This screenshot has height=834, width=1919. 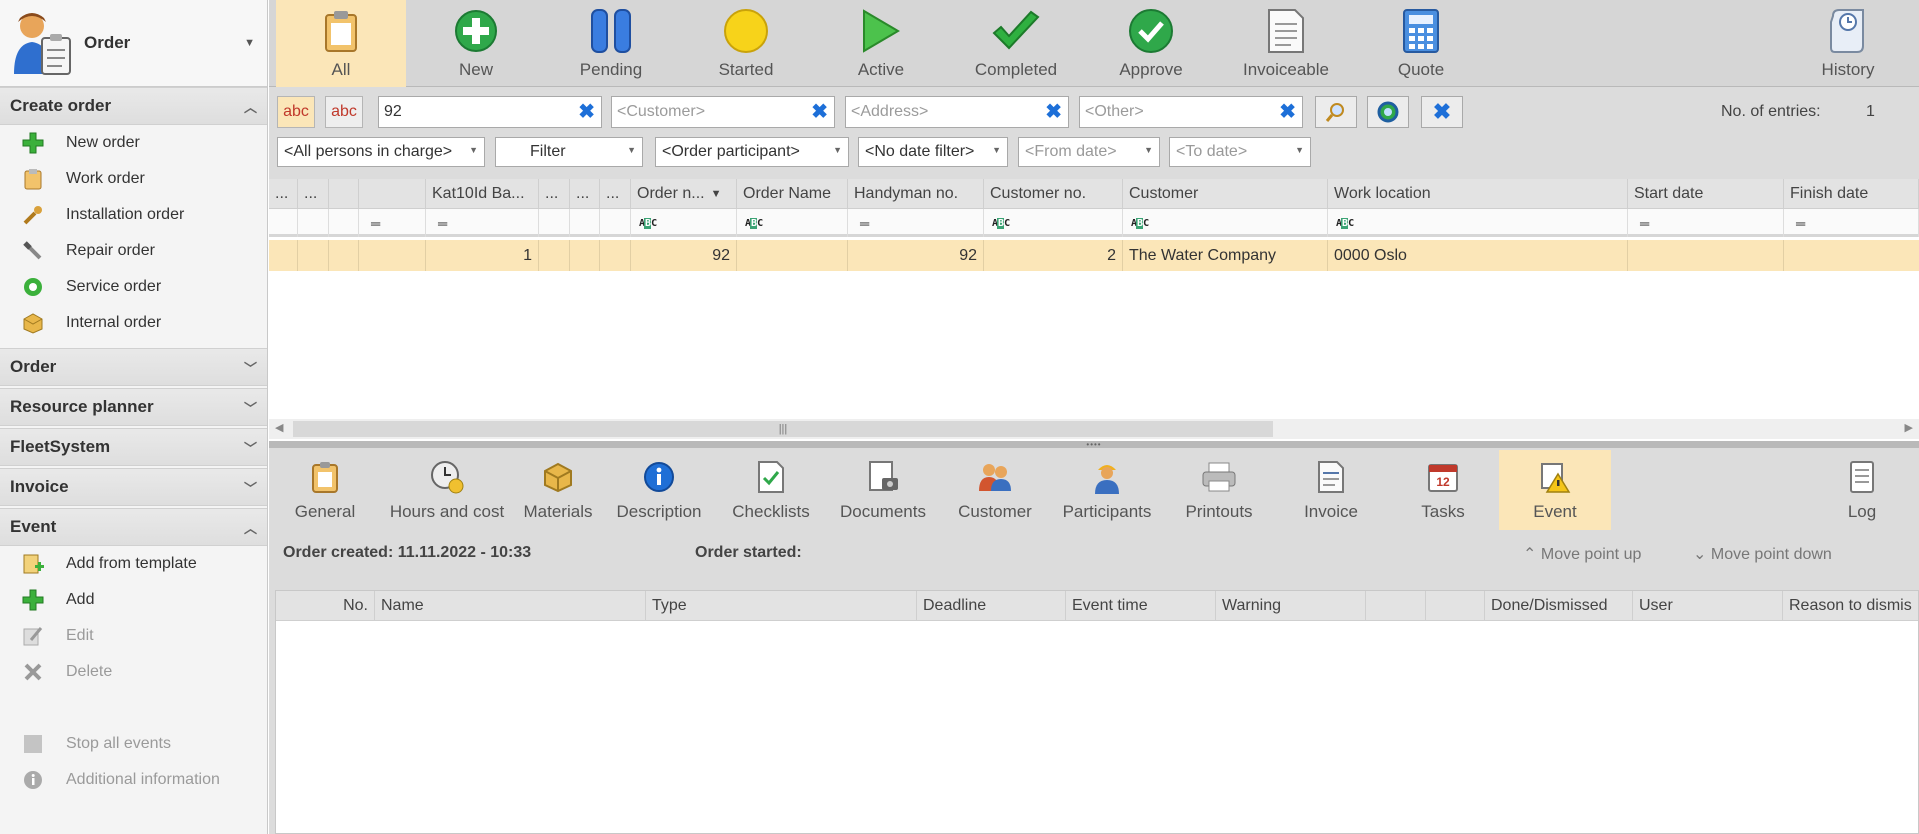 I want to click on toolbar-invoiceable-button: Invoiceable, so click(x=1286, y=43).